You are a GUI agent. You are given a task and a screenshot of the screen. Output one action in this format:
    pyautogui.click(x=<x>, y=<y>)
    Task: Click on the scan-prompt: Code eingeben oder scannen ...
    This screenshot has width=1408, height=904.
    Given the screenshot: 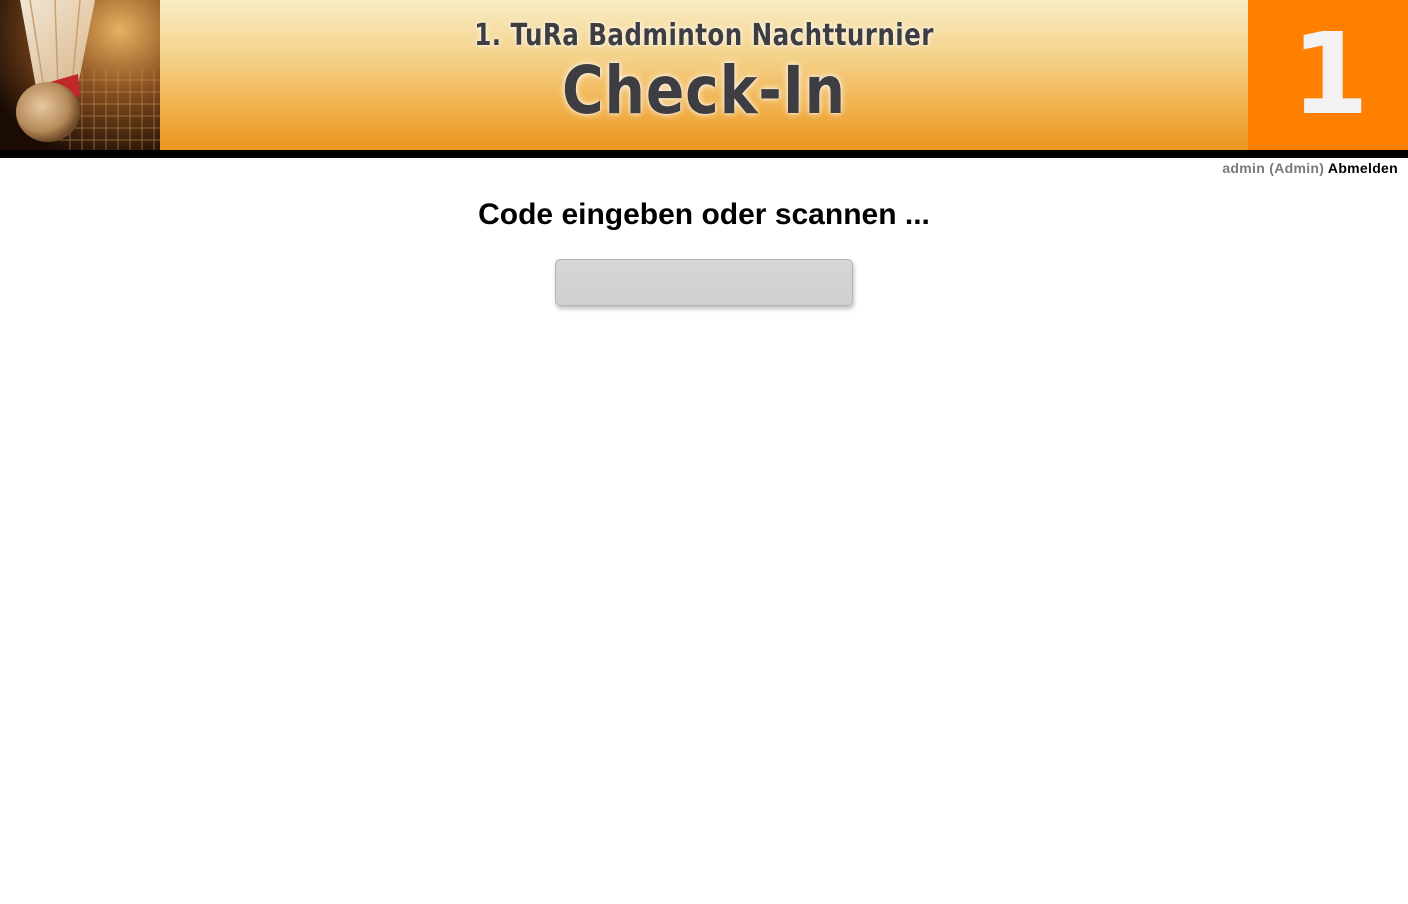 What is the action you would take?
    pyautogui.click(x=704, y=214)
    